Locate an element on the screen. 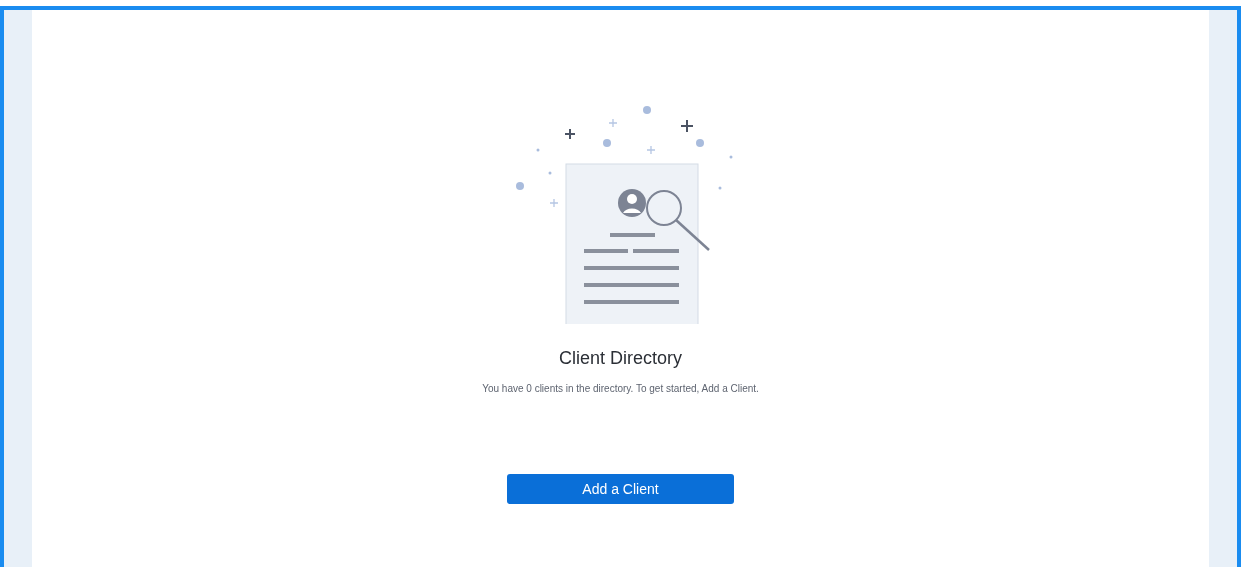  add-client-button: Add a Client is located at coordinates (620, 489).